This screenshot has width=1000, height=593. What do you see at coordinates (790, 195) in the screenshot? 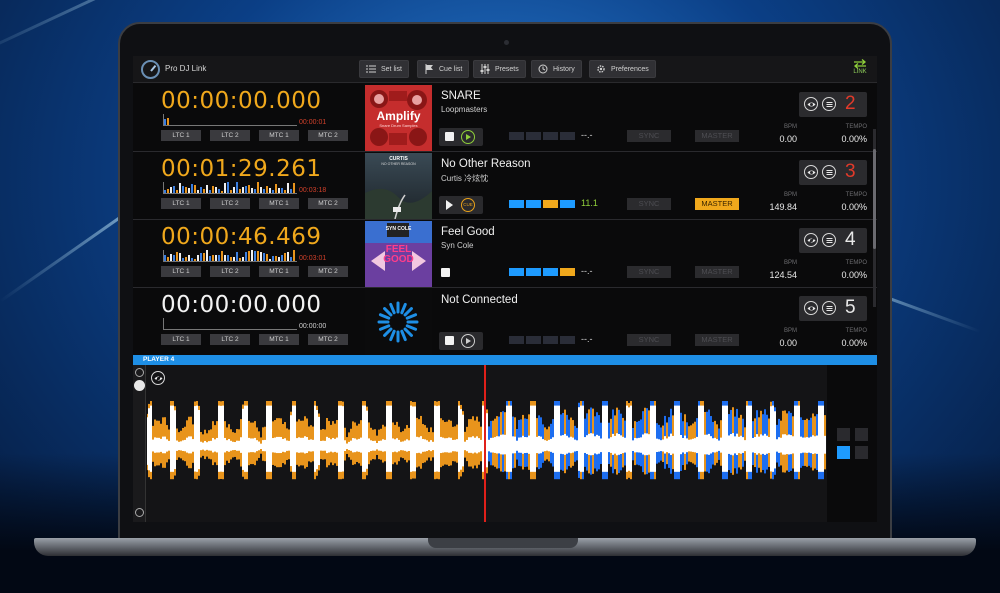
I see `bpm-label: BPM` at bounding box center [790, 195].